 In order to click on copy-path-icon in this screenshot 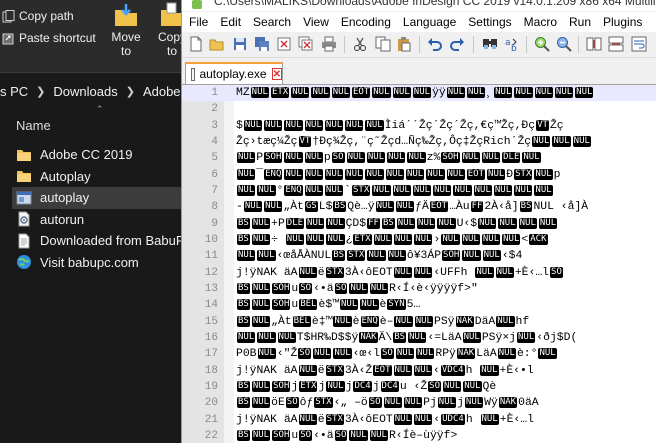, I will do `click(8, 16)`.